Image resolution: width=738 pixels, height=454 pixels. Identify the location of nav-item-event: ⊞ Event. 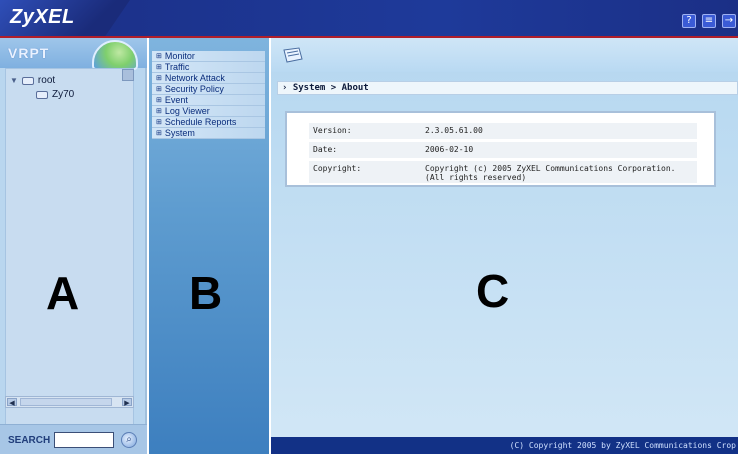
(208, 100).